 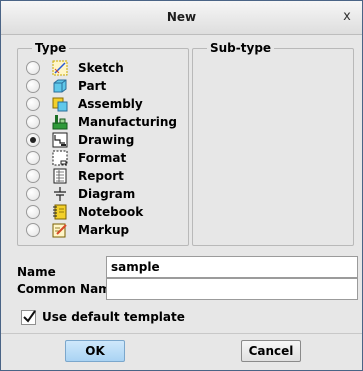 What do you see at coordinates (68, 289) in the screenshot?
I see `common-name-label: Common Name` at bounding box center [68, 289].